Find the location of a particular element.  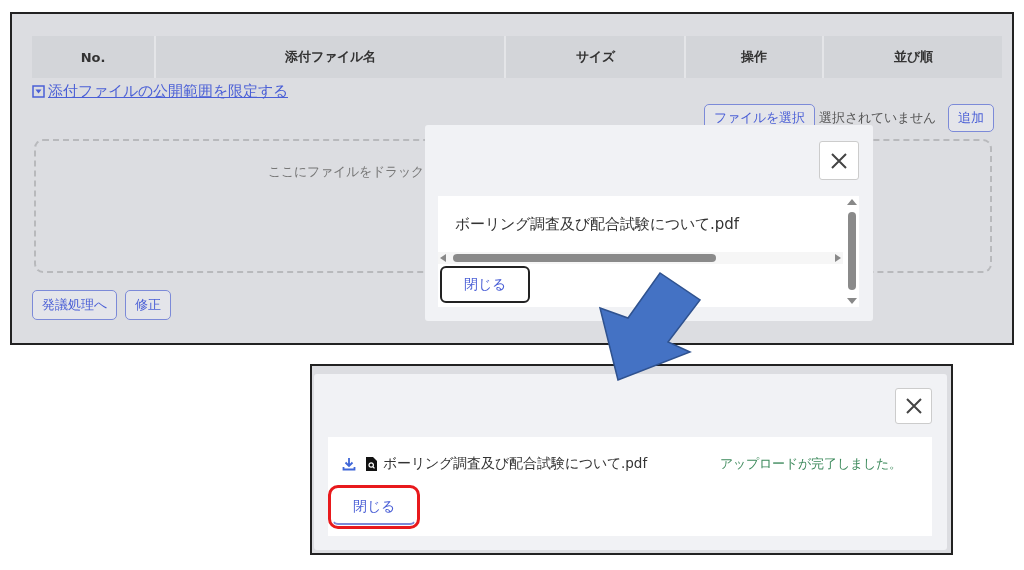

action-button: 発議処理へ is located at coordinates (74, 305).